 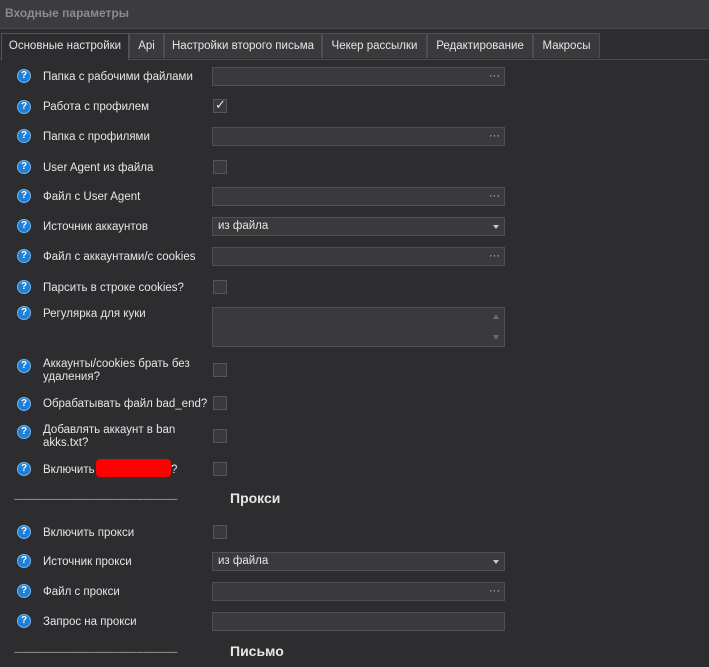 I want to click on tab-editing: Редактирование, so click(x=480, y=45).